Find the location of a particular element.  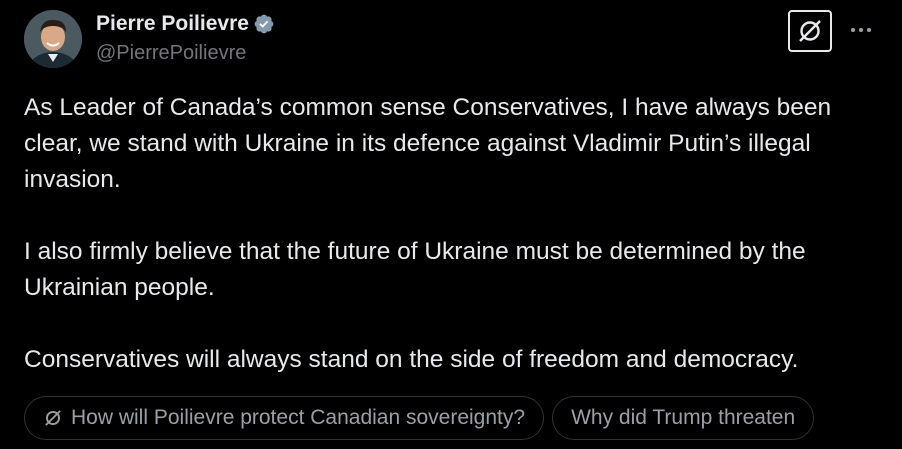

suggestion-label: Why did Trump threaten is located at coordinates (683, 417).